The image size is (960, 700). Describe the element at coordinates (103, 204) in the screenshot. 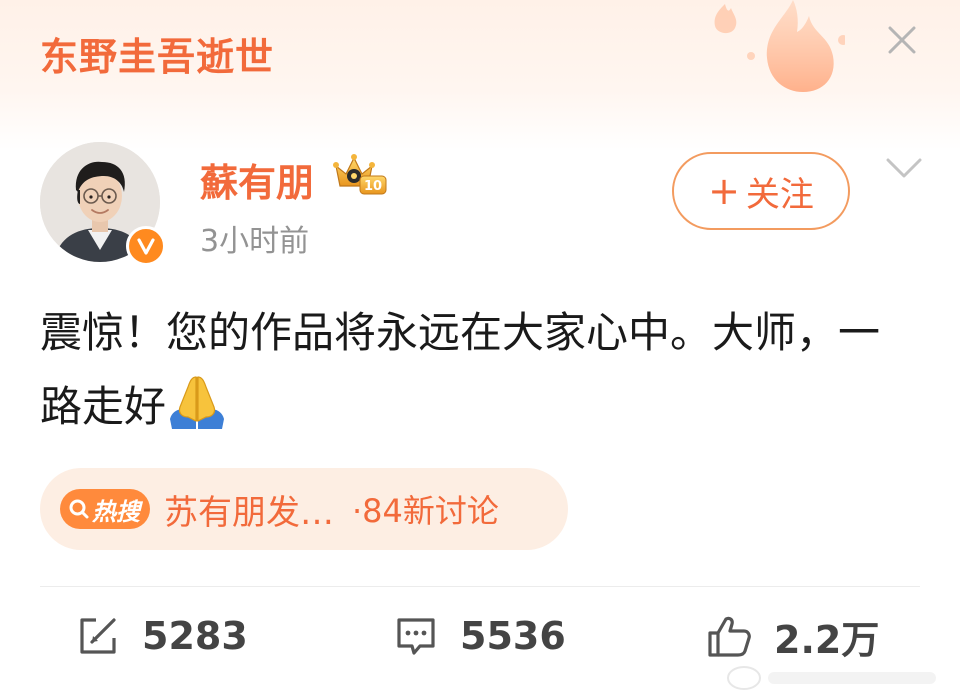

I see `avatar` at that location.